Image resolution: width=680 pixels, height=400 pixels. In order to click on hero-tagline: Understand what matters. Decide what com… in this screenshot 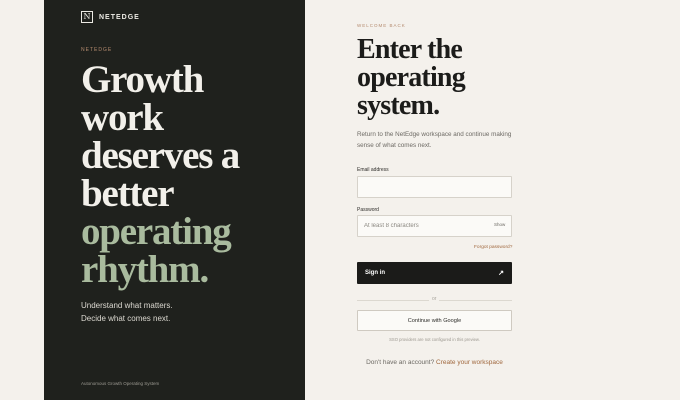, I will do `click(127, 312)`.